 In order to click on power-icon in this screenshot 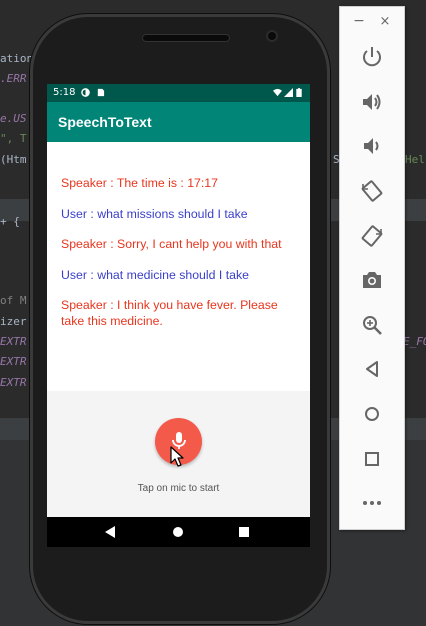, I will do `click(372, 57)`.